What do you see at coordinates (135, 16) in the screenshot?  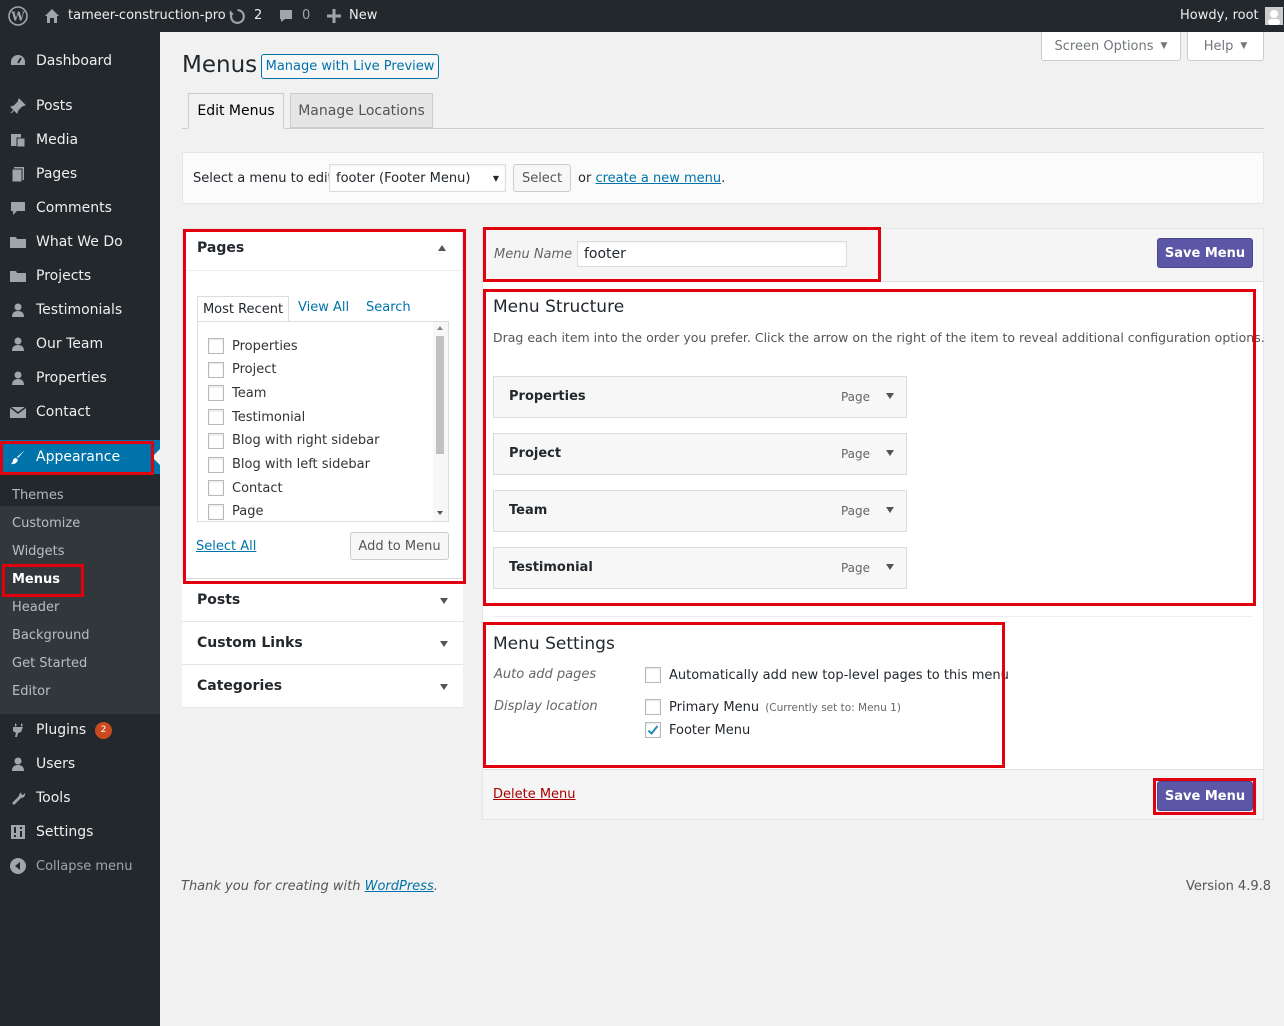 I see `site-name-link: tameer-construction-pro` at bounding box center [135, 16].